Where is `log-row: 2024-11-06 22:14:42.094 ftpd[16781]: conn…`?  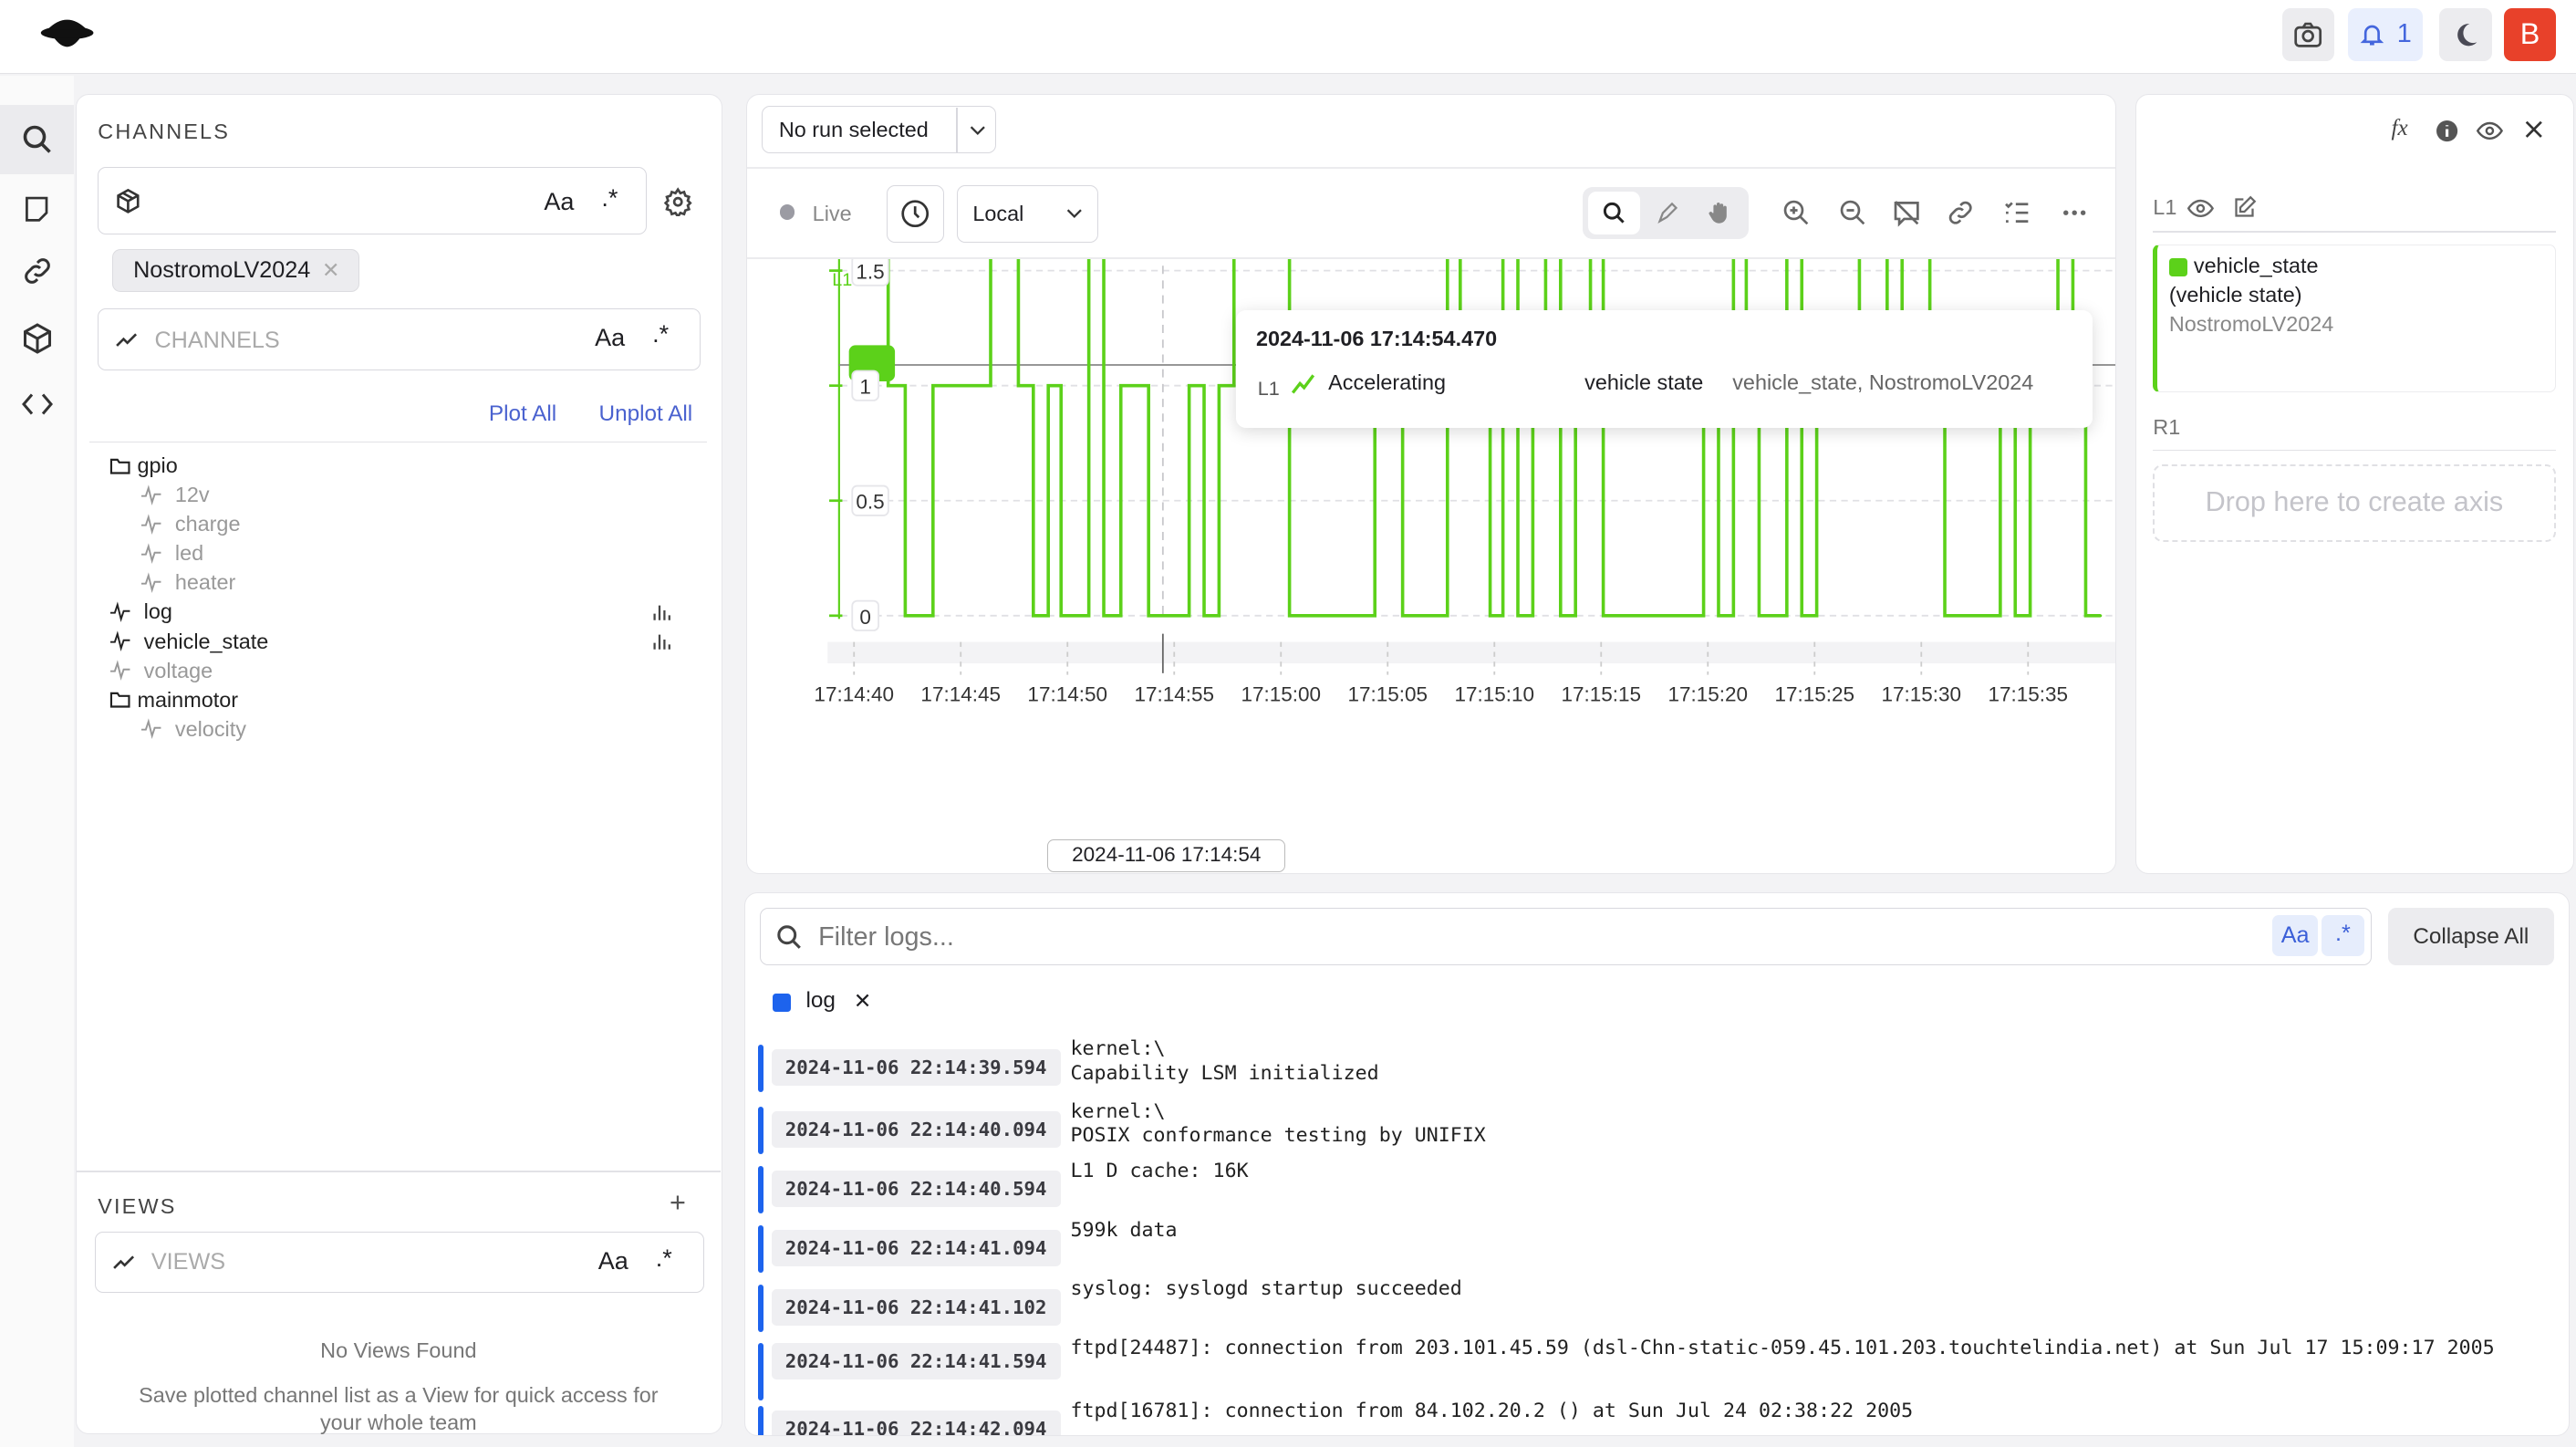
log-row: 2024-11-06 22:14:42.094 ftpd[16781]: conn… is located at coordinates (1656, 1418).